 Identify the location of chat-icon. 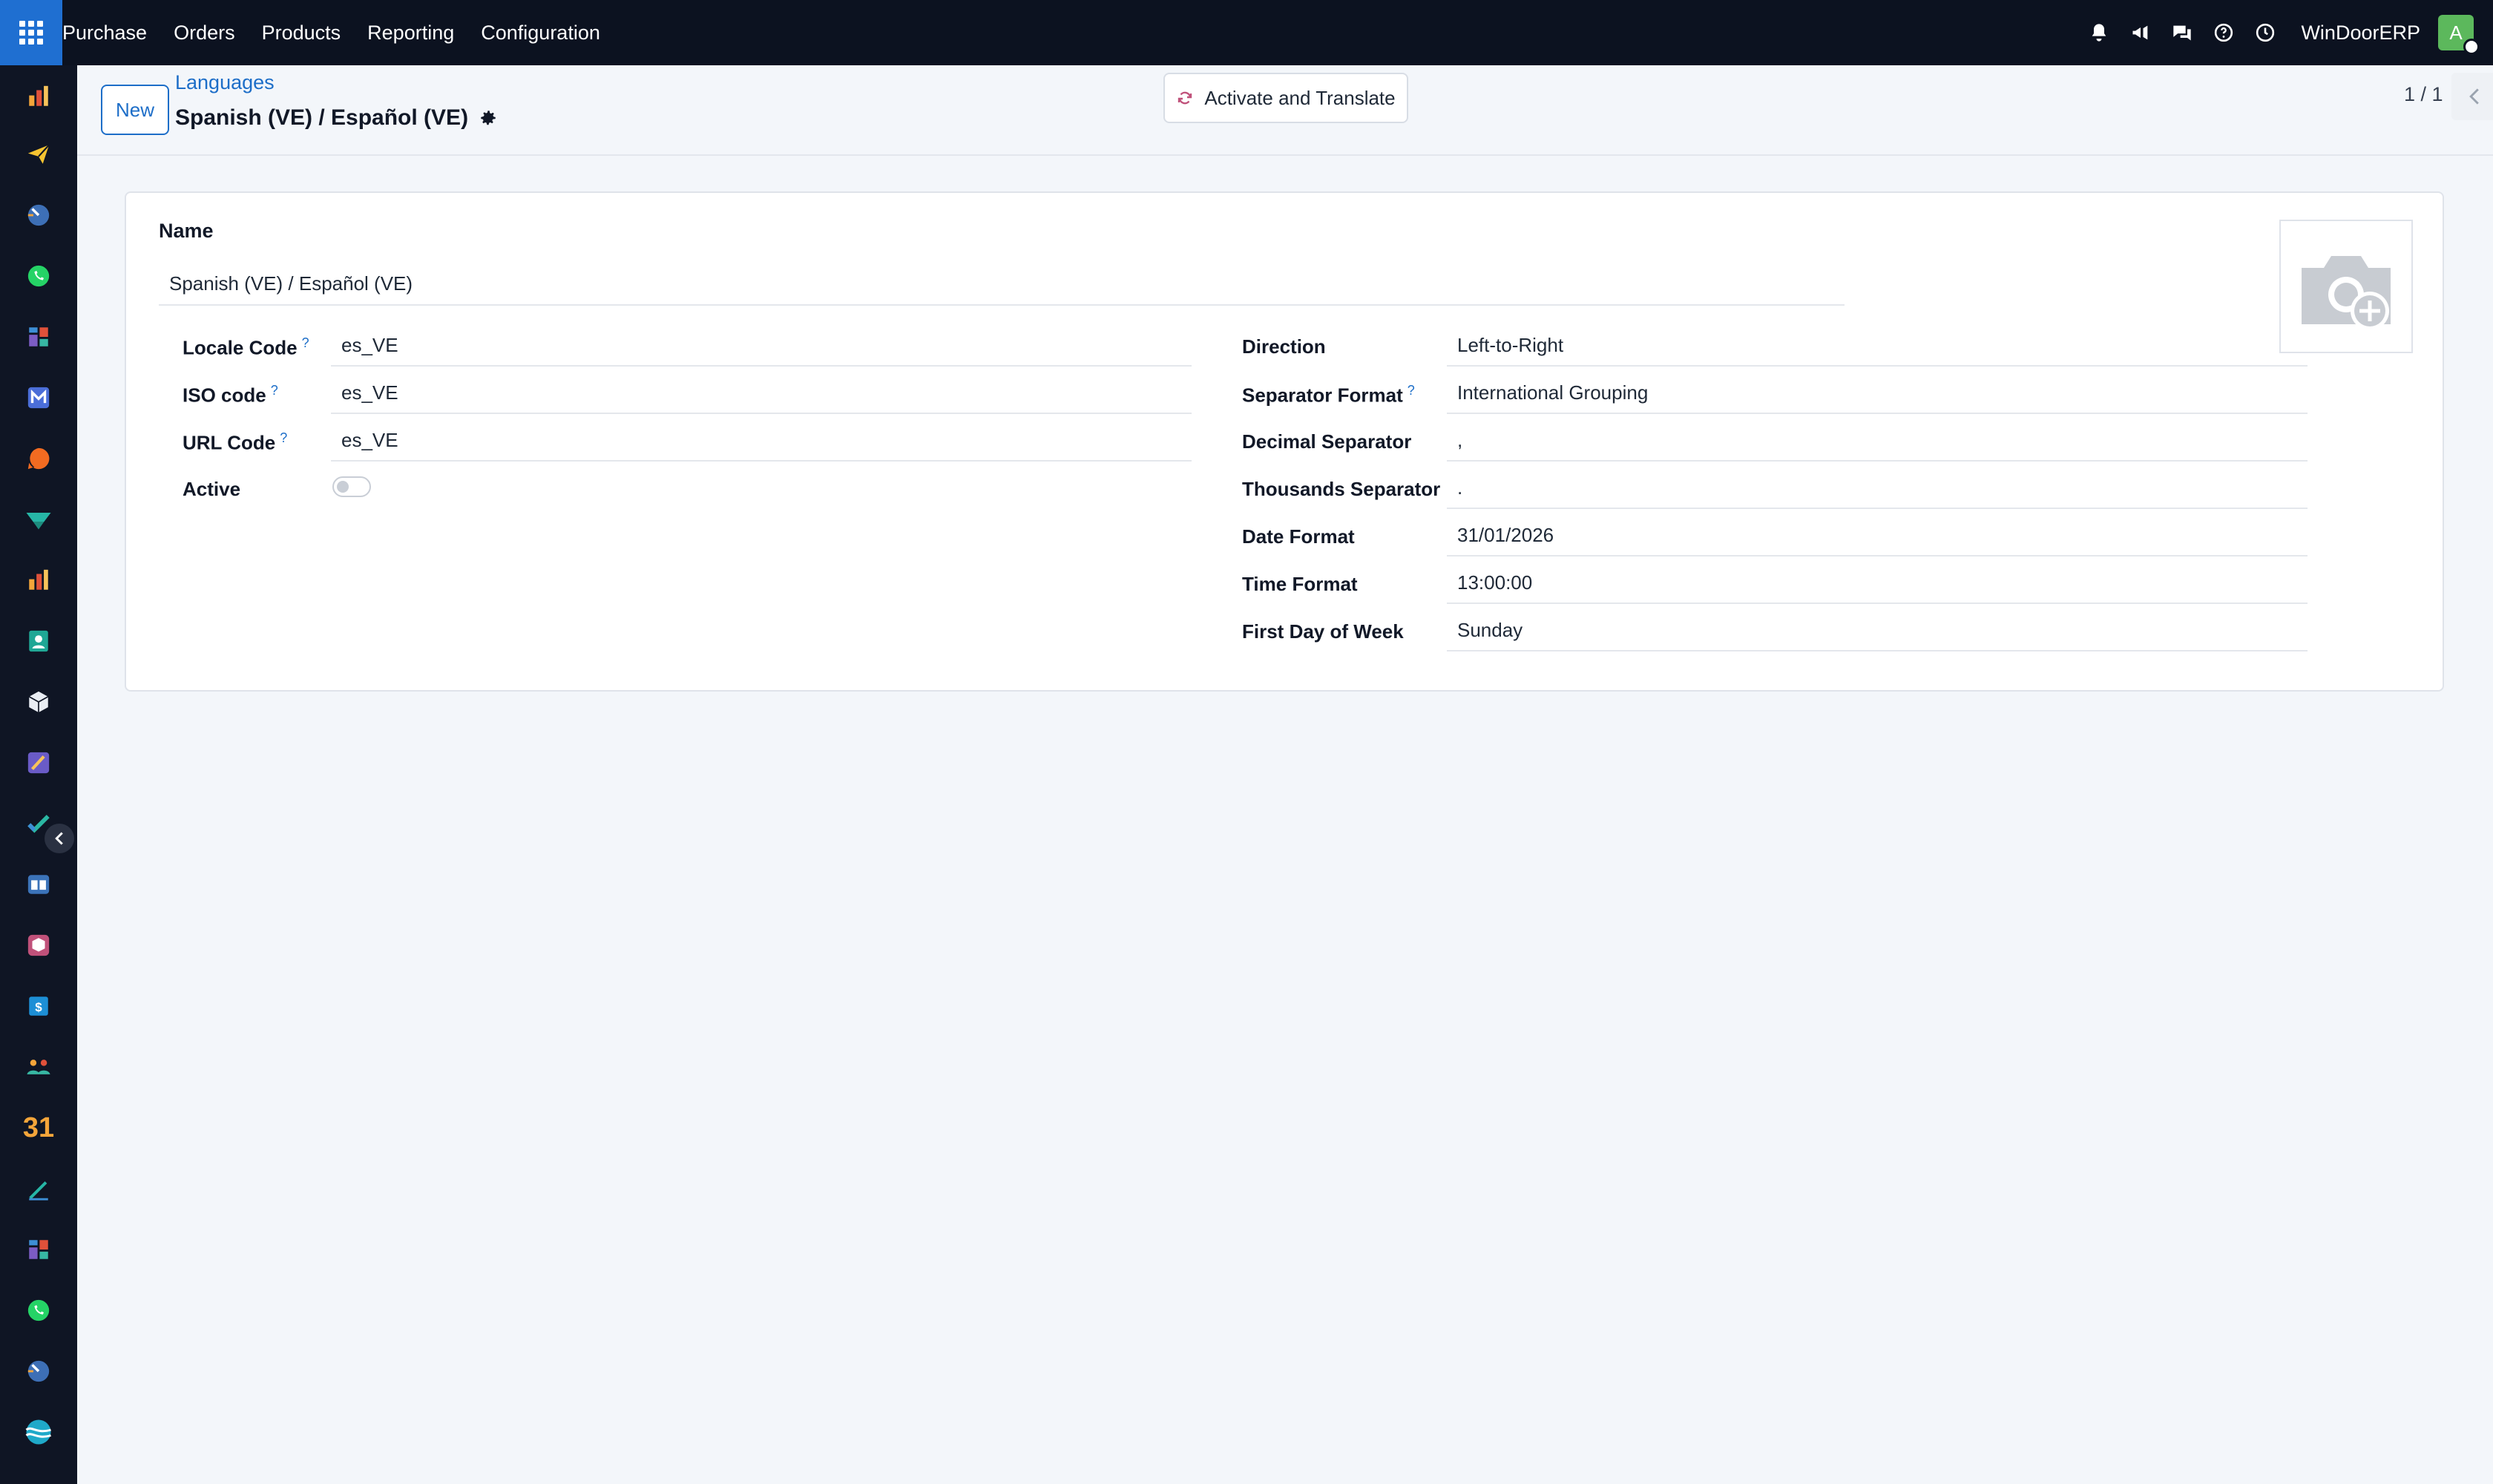
(2182, 32).